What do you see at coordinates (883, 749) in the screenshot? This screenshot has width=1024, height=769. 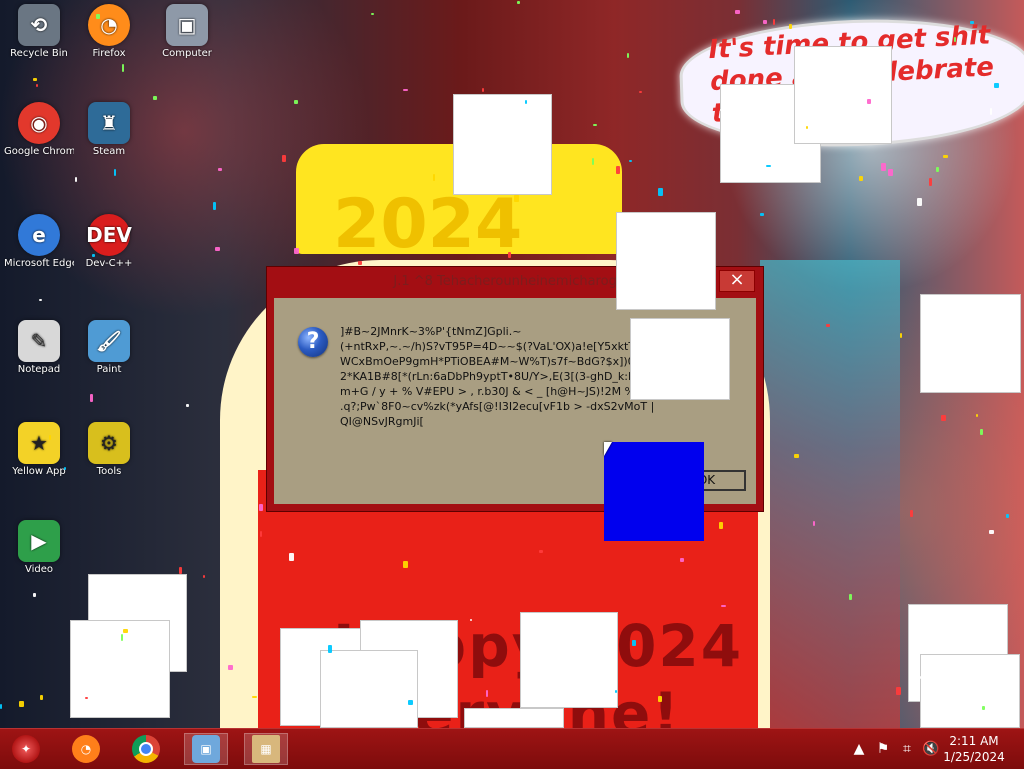 I see `flag-icon: ⚑` at bounding box center [883, 749].